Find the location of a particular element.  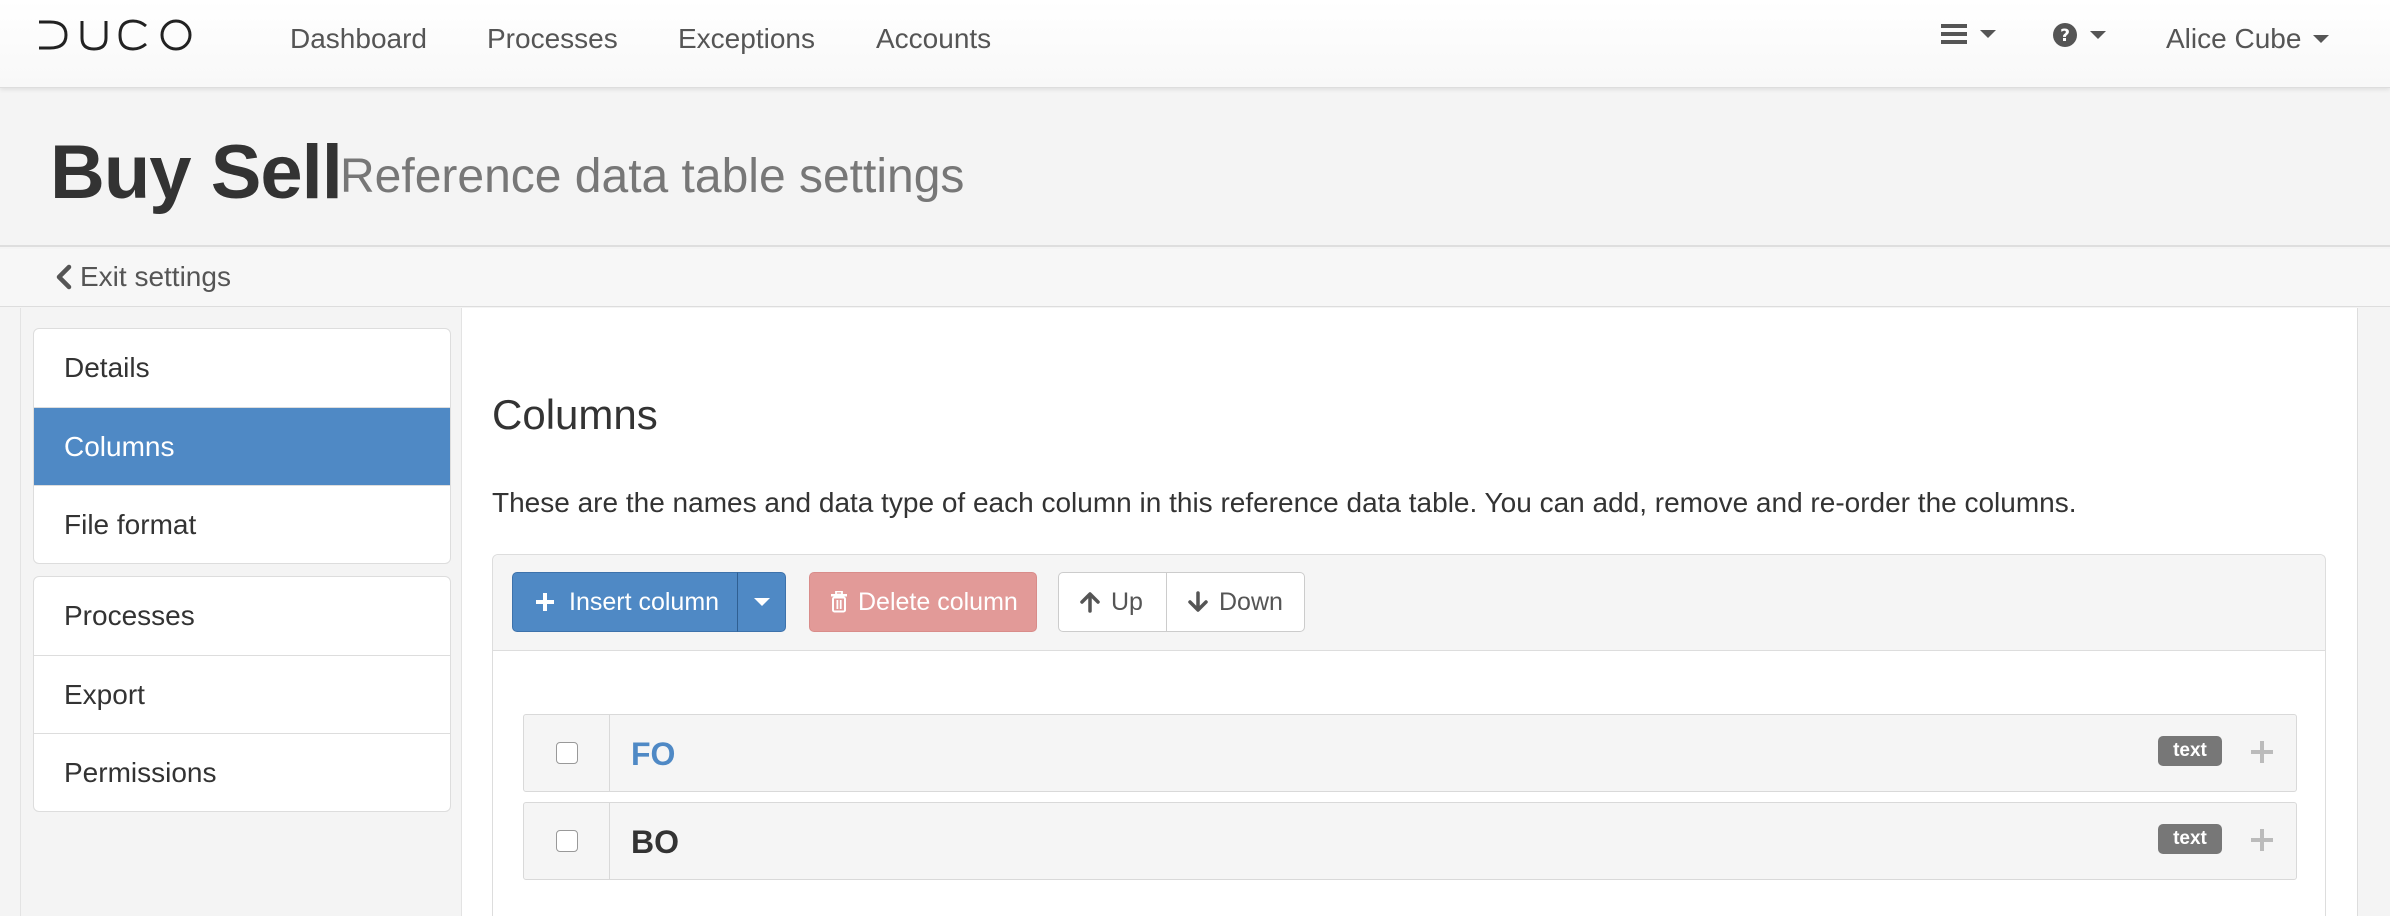

page-title: Buy Sell is located at coordinates (196, 172).